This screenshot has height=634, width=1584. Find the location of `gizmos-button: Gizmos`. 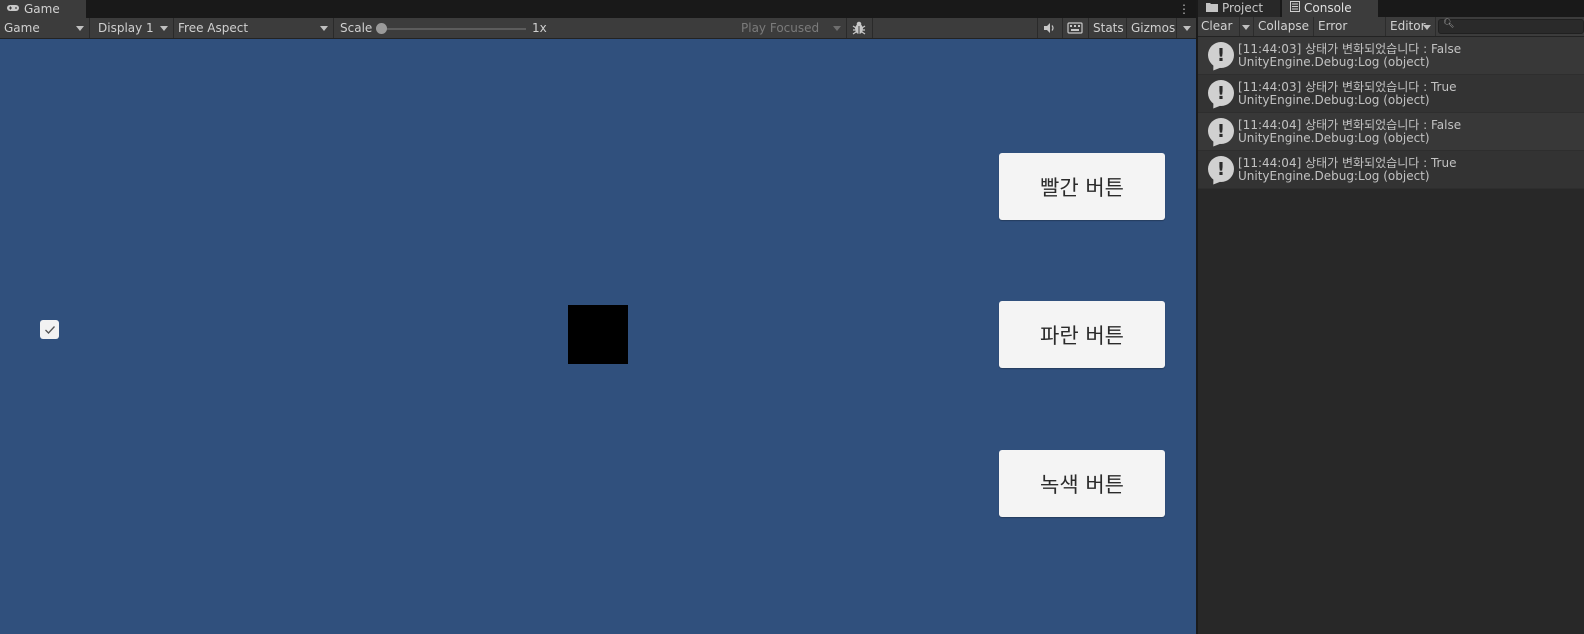

gizmos-button: Gizmos is located at coordinates (1152, 28).